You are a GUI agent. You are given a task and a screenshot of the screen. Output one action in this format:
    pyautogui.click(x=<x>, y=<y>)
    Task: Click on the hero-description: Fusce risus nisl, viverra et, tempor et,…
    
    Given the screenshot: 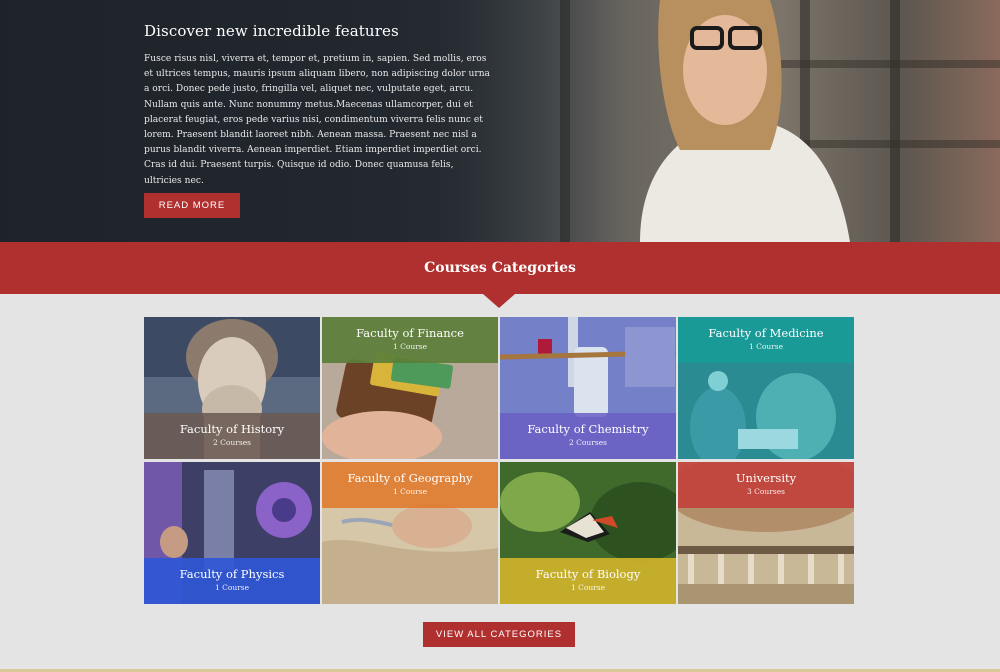 What is the action you would take?
    pyautogui.click(x=317, y=120)
    